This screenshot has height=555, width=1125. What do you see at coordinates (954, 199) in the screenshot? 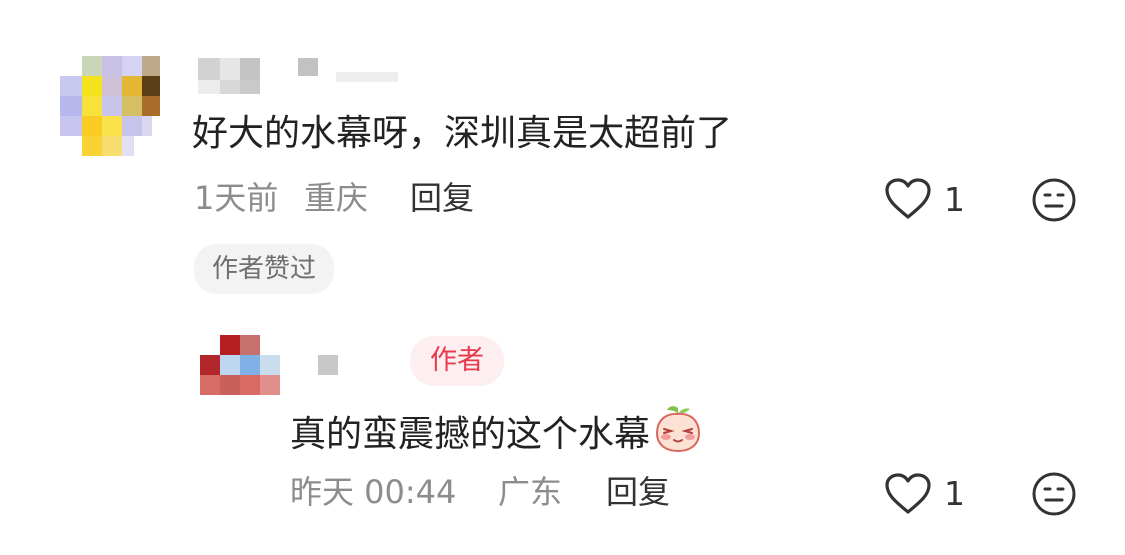
I see `like-count: 1` at bounding box center [954, 199].